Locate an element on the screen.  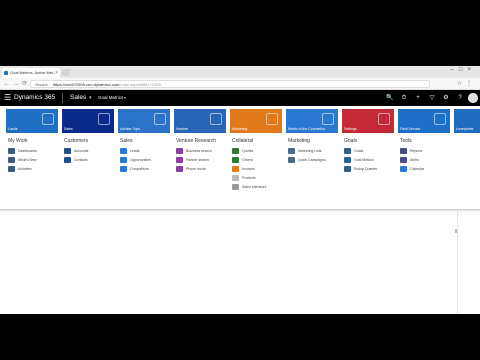
menu-item-label: Goal Metrics is located at coordinates (364, 160).